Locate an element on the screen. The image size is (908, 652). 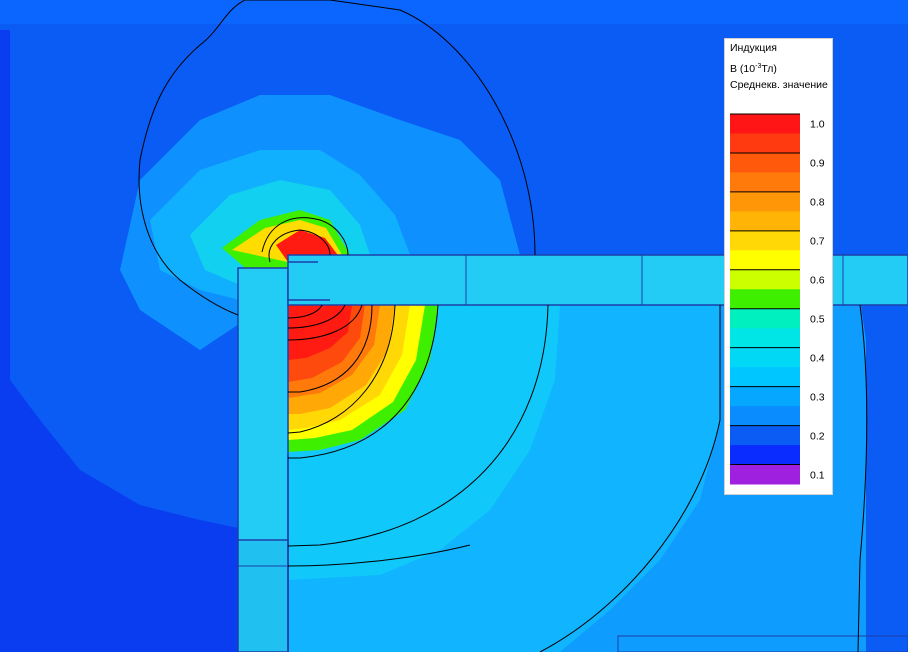
legend-tick-label: 0.4 is located at coordinates (817, 358).